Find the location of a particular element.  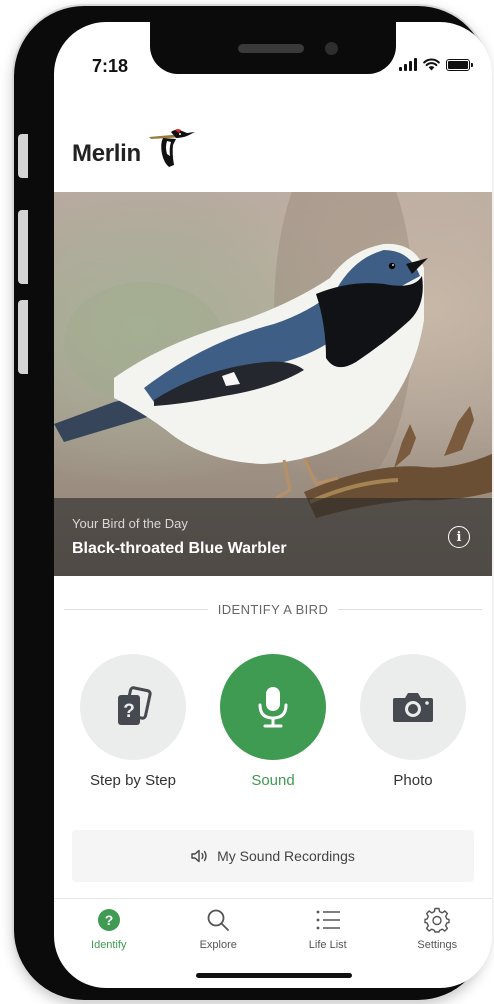

question-cards-icon: ? is located at coordinates (135, 705).